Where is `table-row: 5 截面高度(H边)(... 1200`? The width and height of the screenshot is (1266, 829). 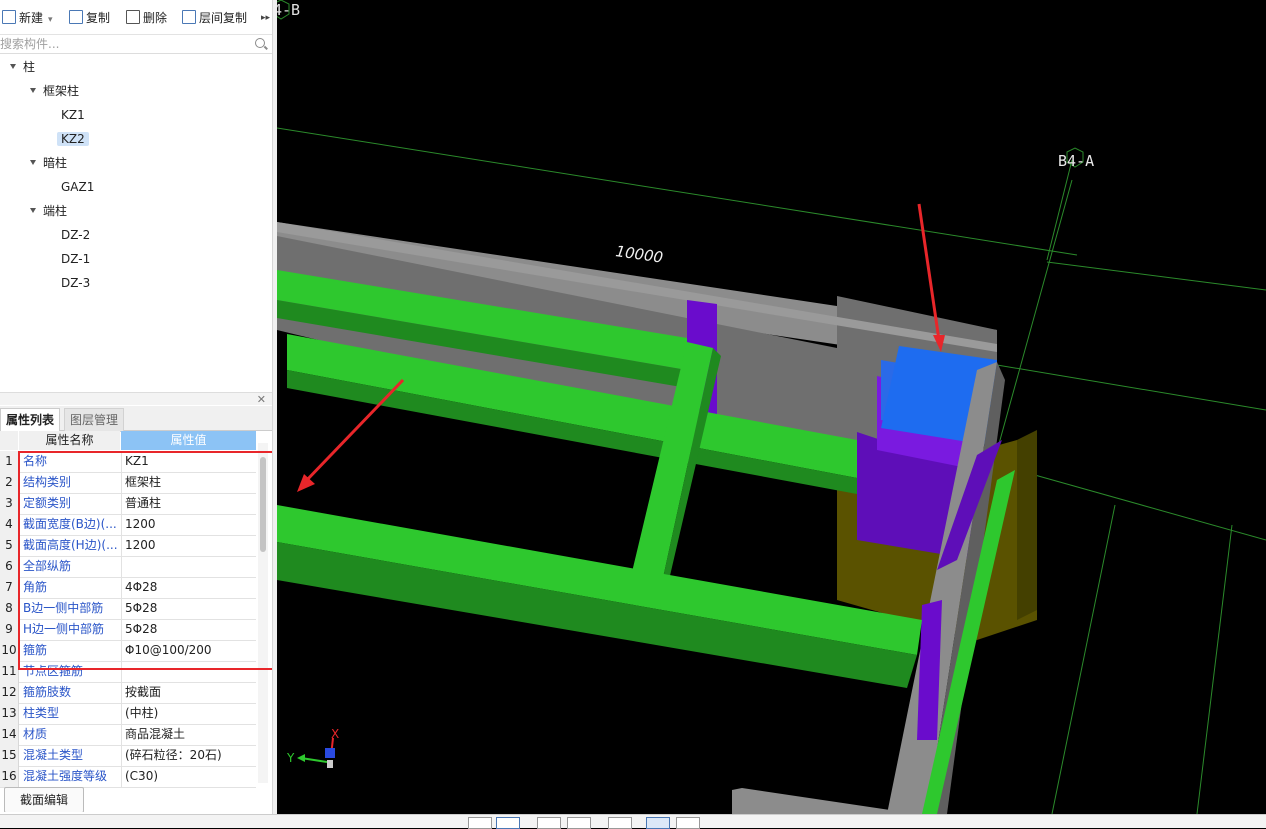 table-row: 5 截面高度(H边)(... 1200 is located at coordinates (128, 546).